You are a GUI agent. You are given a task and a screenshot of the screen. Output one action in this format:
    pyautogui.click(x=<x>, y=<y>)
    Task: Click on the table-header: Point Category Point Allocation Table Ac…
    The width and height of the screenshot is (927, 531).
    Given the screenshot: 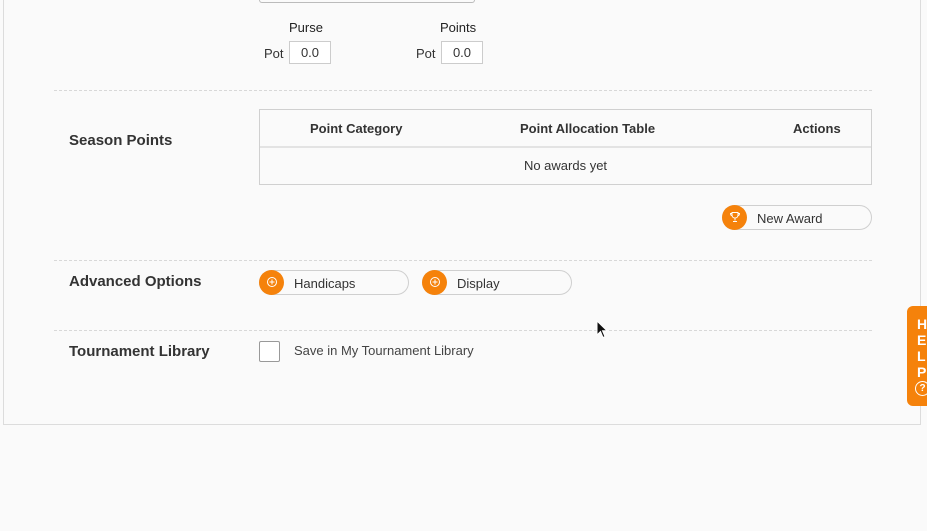 What is the action you would take?
    pyautogui.click(x=565, y=129)
    